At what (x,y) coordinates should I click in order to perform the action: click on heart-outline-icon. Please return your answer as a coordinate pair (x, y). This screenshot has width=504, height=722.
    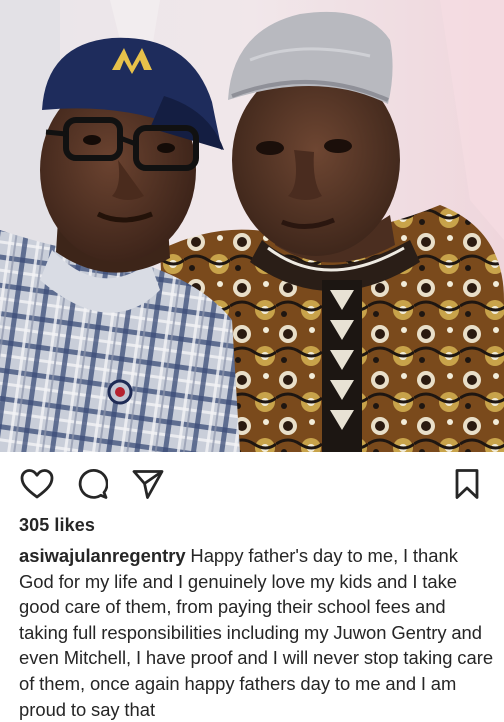
    Looking at the image, I should click on (37, 484).